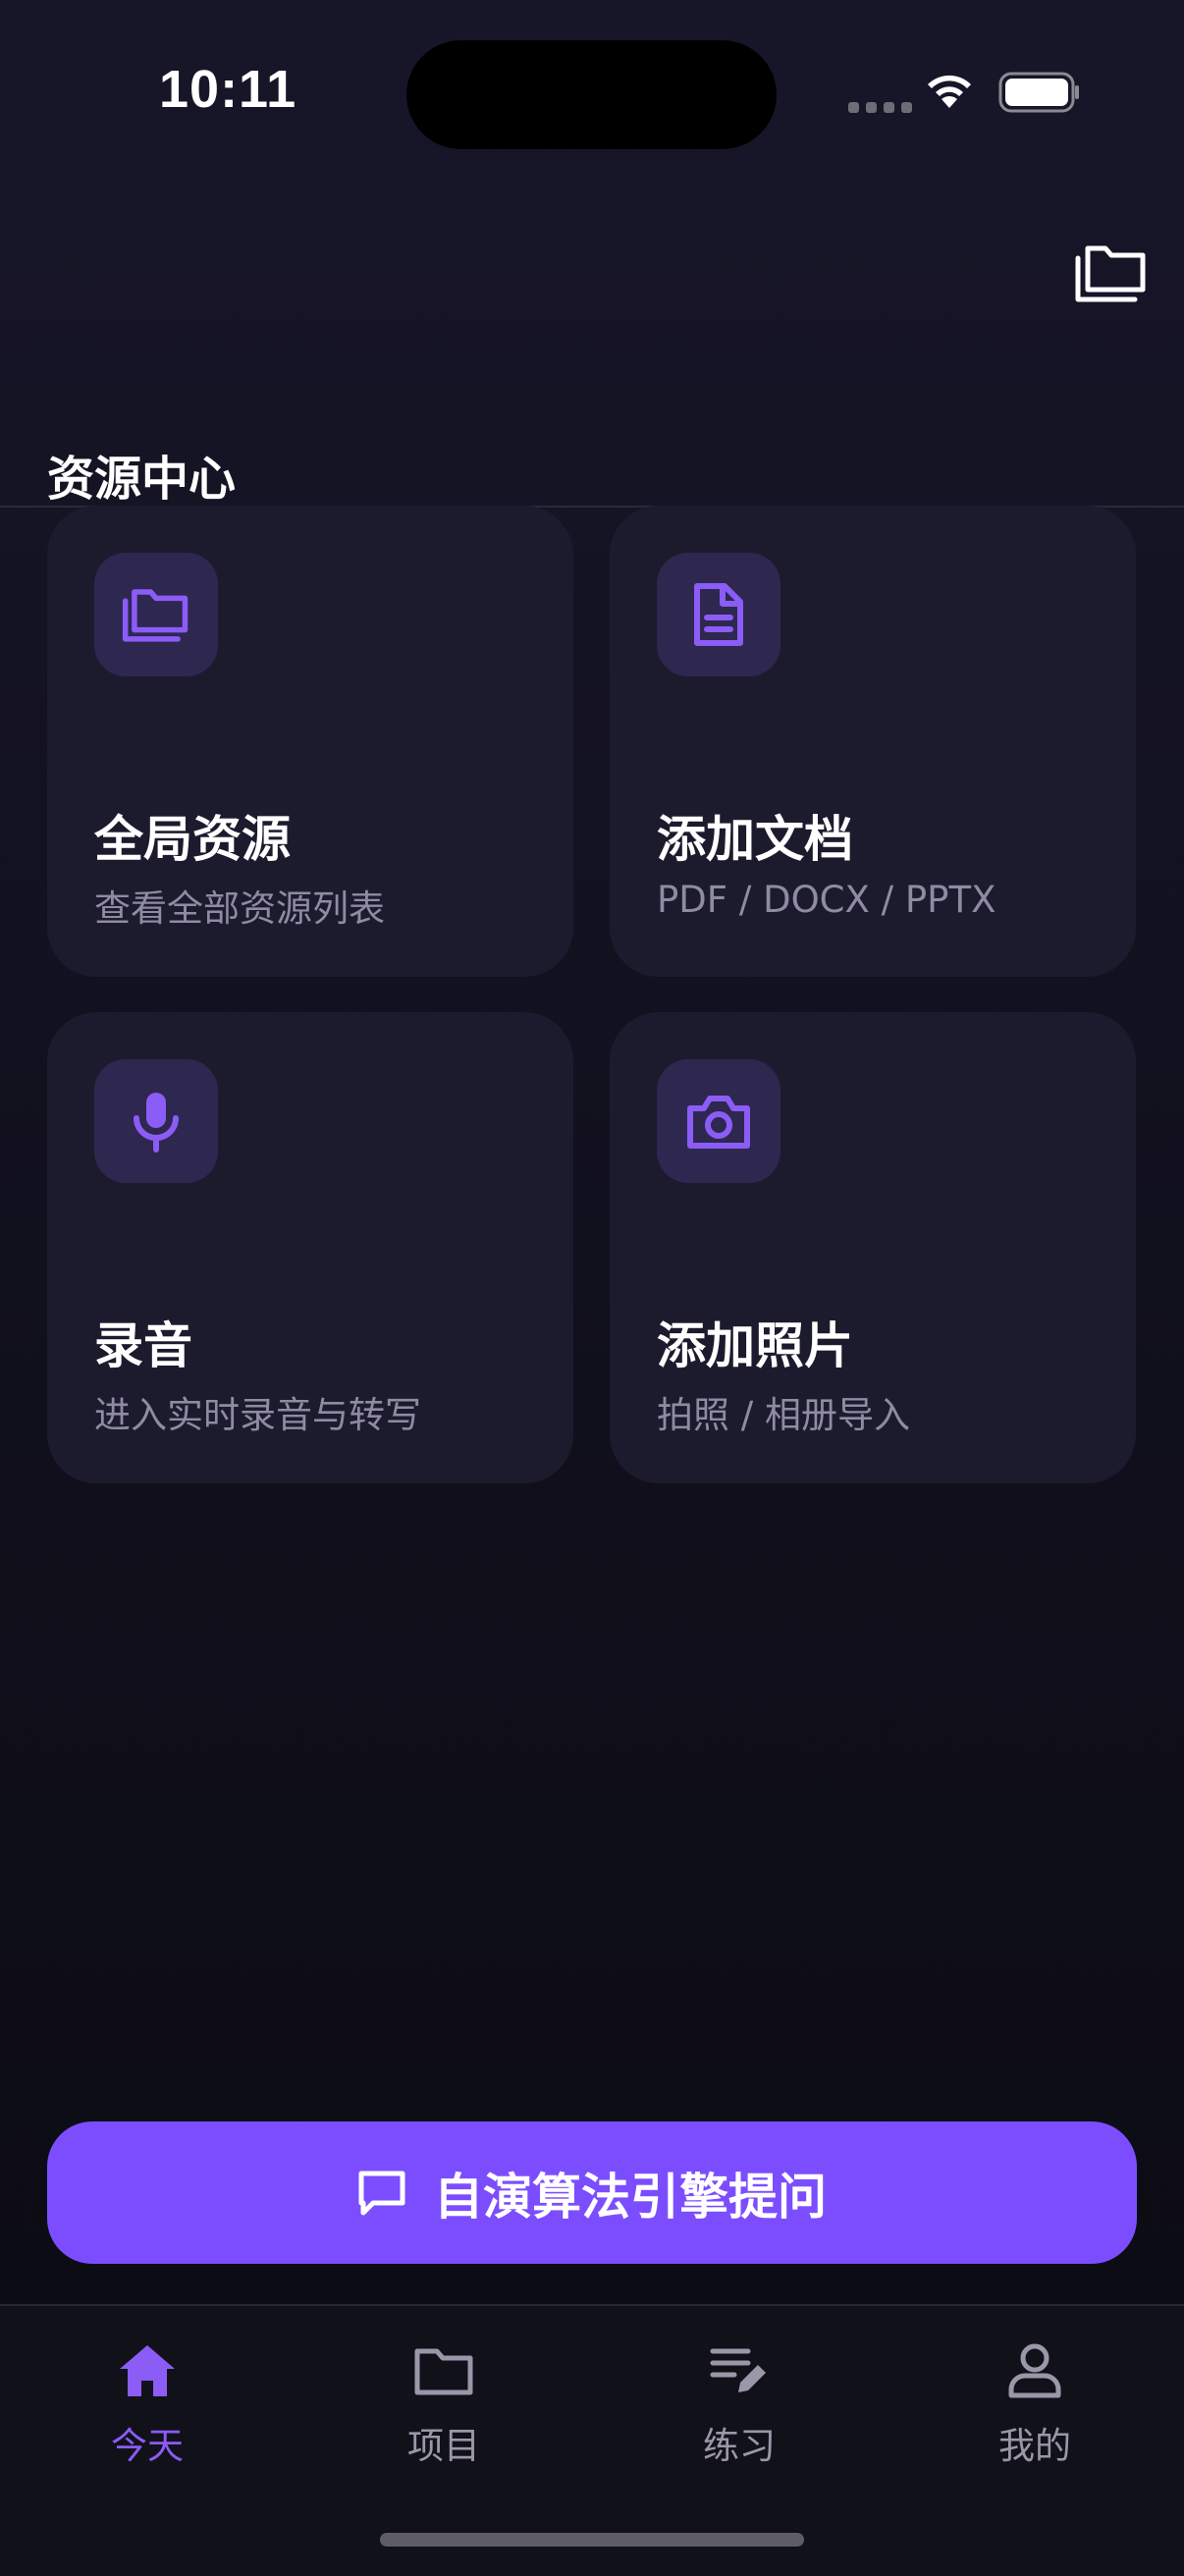 Image resolution: width=1184 pixels, height=2576 pixels. Describe the element at coordinates (381, 2193) in the screenshot. I see `chat-bubble-icon` at that location.